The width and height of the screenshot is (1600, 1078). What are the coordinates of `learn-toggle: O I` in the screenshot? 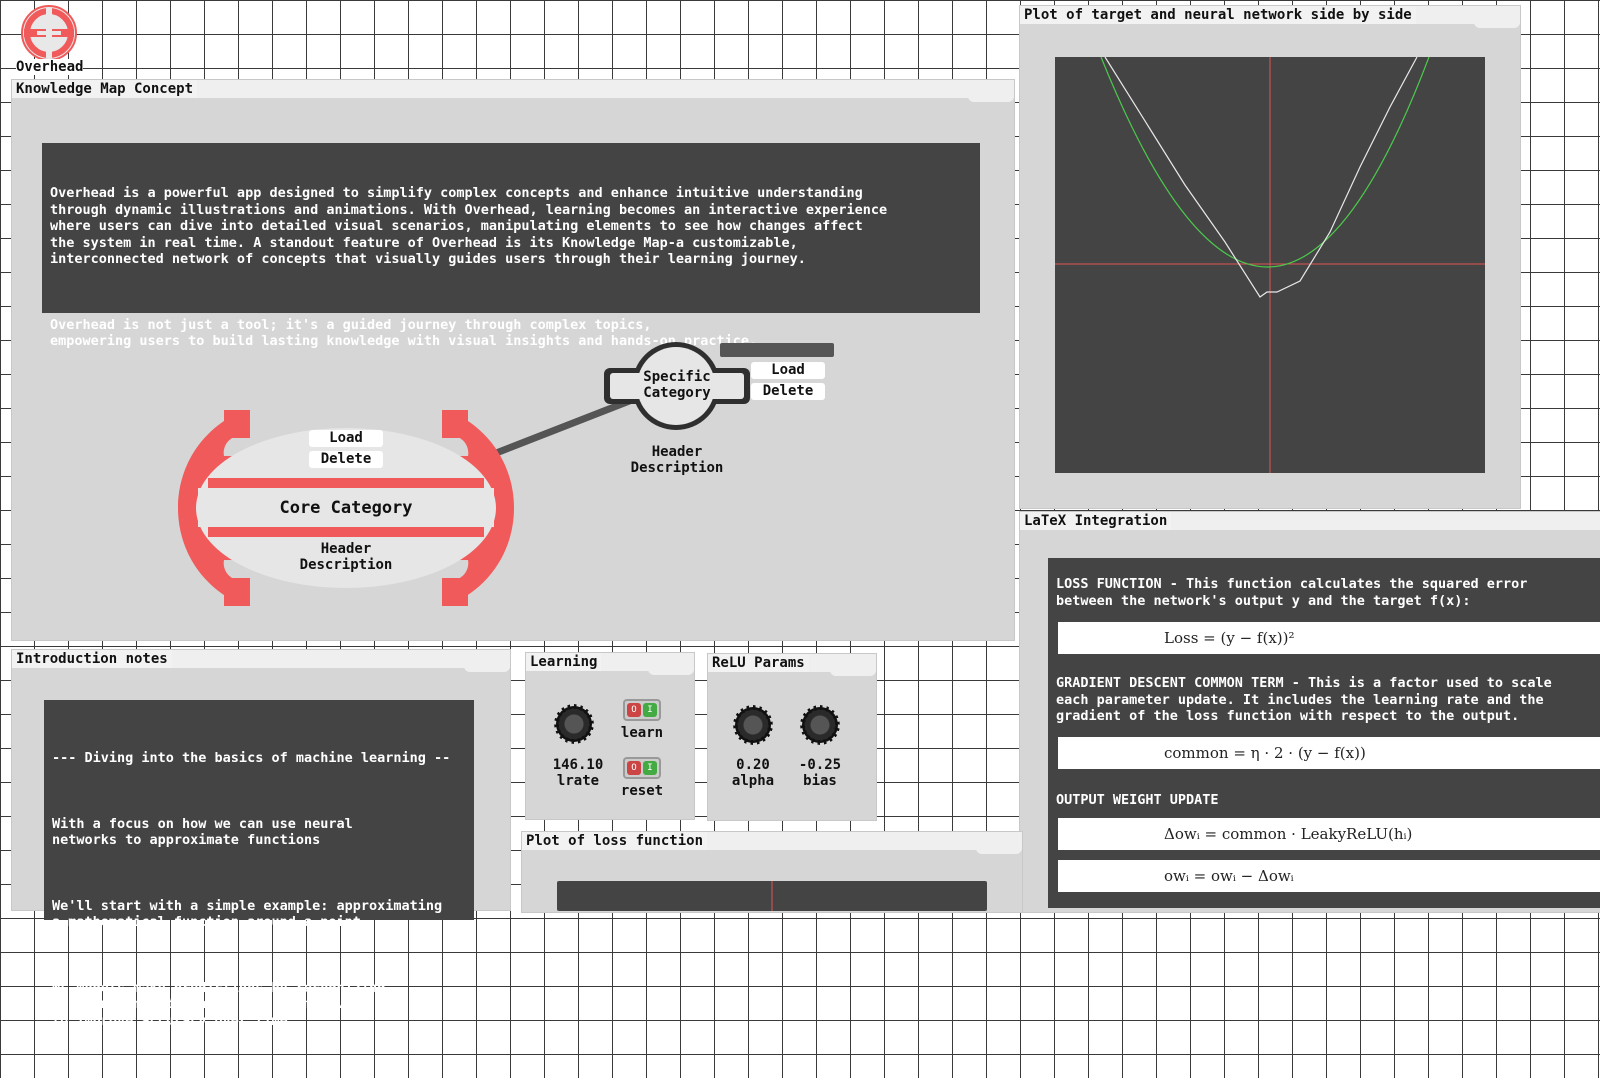 It's located at (642, 710).